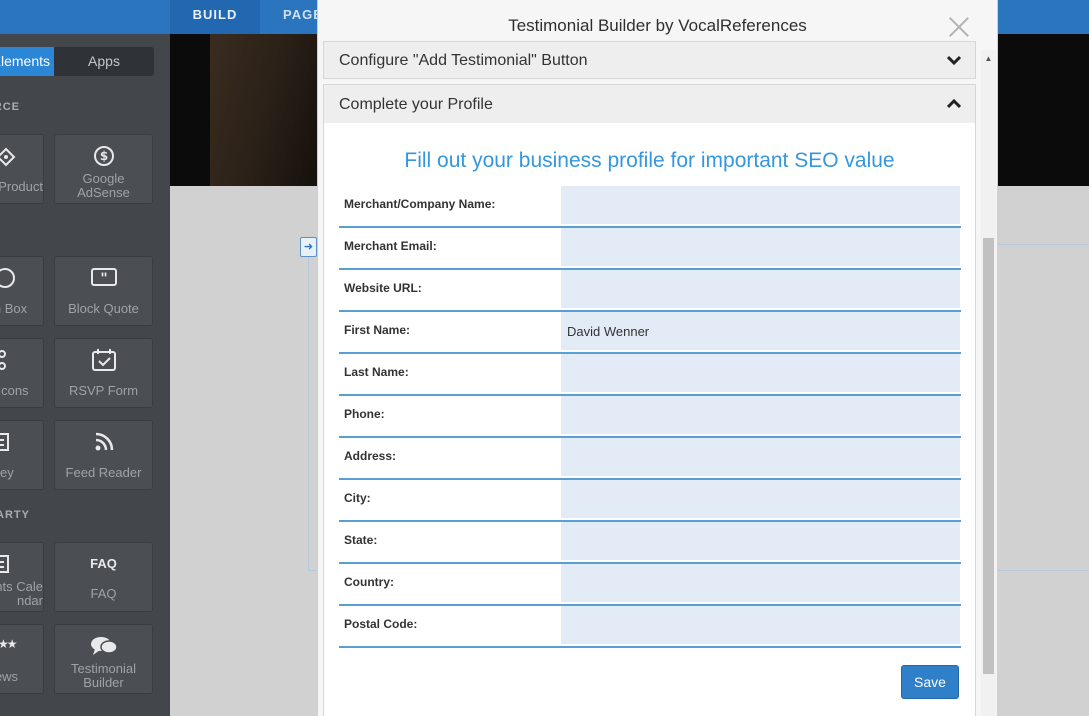 Image resolution: width=1089 pixels, height=716 pixels. What do you see at coordinates (10, 107) in the screenshot?
I see `section-heading-commerce: COMMERCE` at bounding box center [10, 107].